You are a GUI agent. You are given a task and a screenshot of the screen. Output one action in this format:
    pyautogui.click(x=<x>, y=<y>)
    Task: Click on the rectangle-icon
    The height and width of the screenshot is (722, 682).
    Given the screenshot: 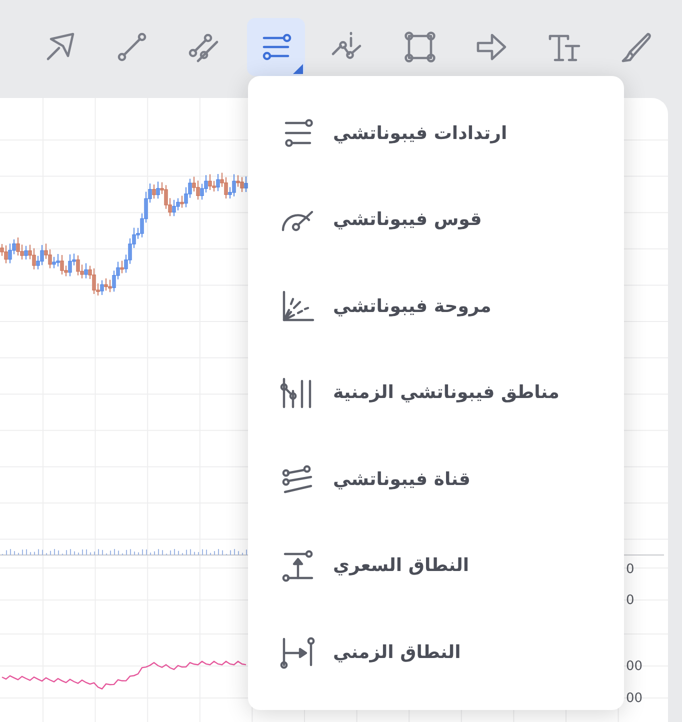 What is the action you would take?
    pyautogui.click(x=420, y=47)
    